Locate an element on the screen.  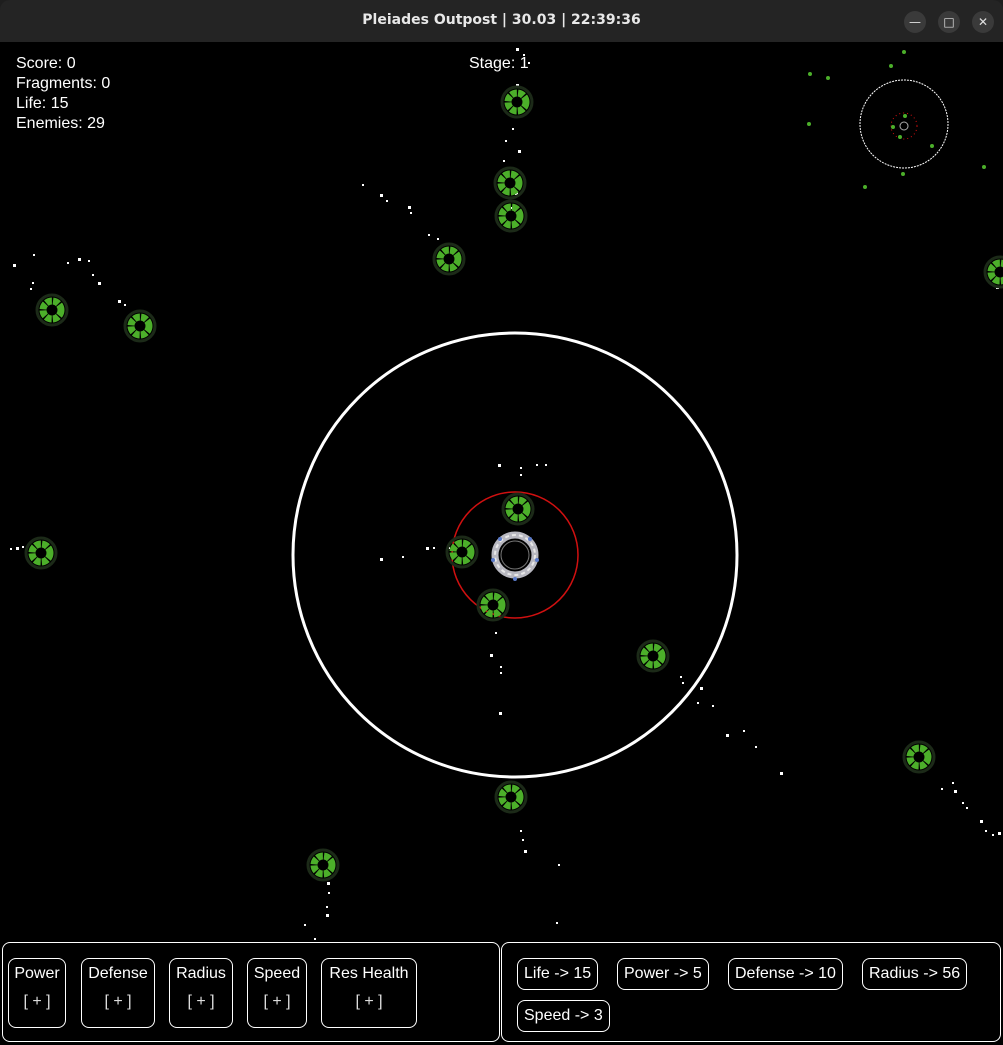
upgrade-power-button: Power [ + ] is located at coordinates (37, 993).